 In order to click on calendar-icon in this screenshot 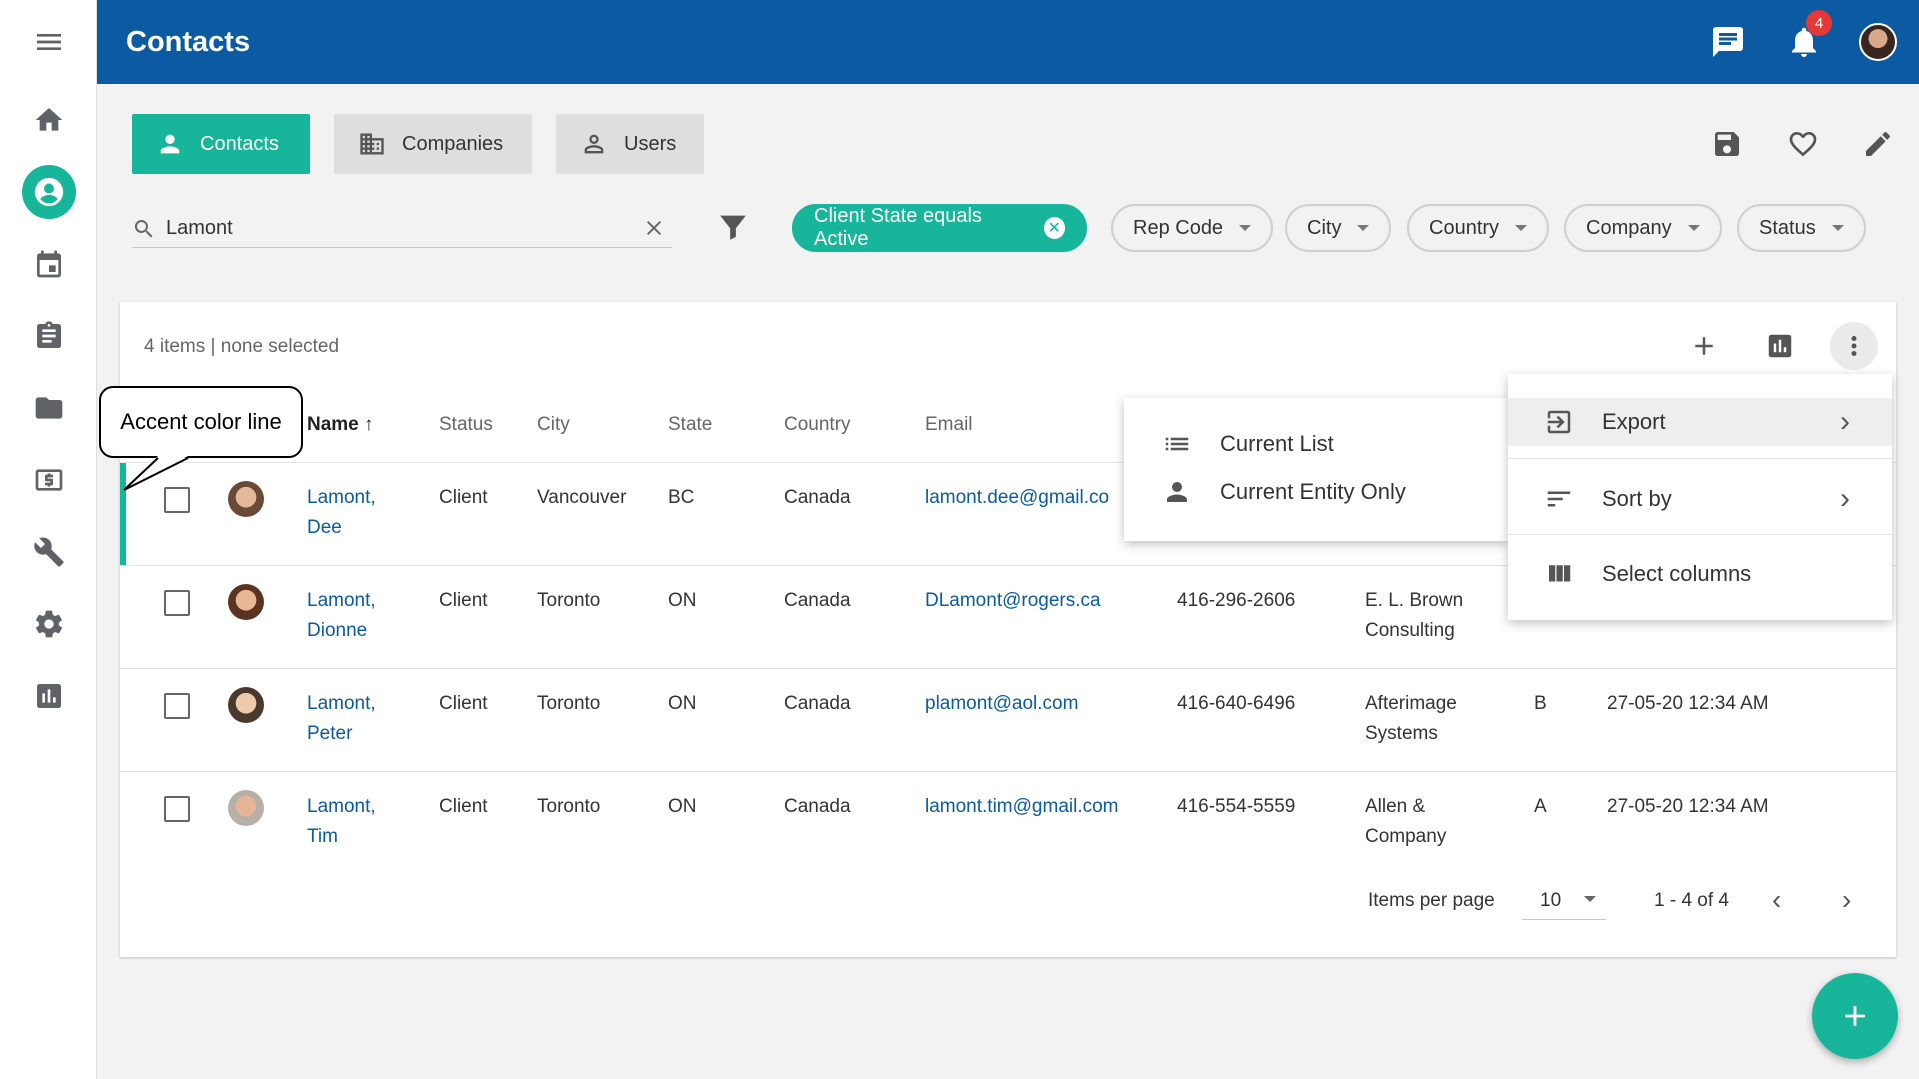, I will do `click(48, 264)`.